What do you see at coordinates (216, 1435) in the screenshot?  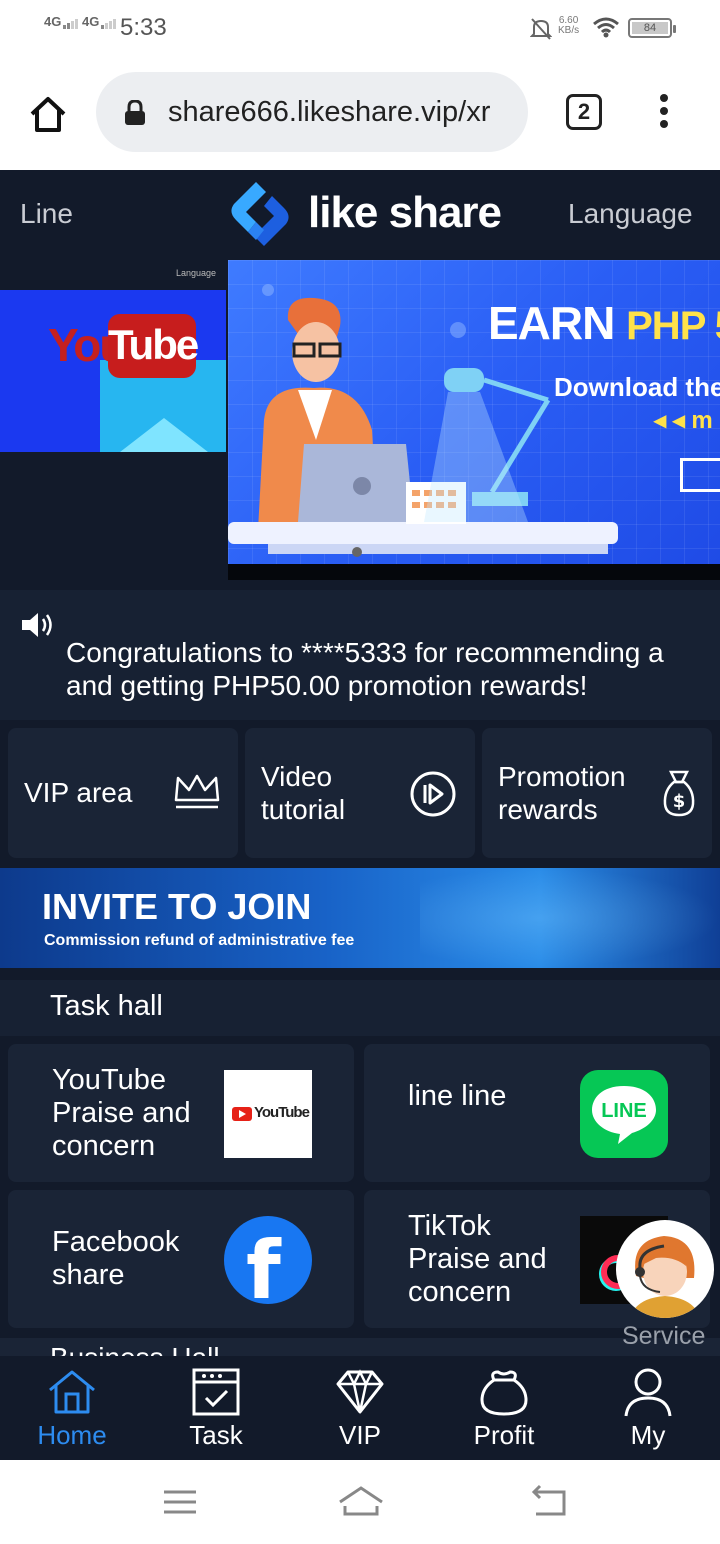 I see `nav-task-label: Task` at bounding box center [216, 1435].